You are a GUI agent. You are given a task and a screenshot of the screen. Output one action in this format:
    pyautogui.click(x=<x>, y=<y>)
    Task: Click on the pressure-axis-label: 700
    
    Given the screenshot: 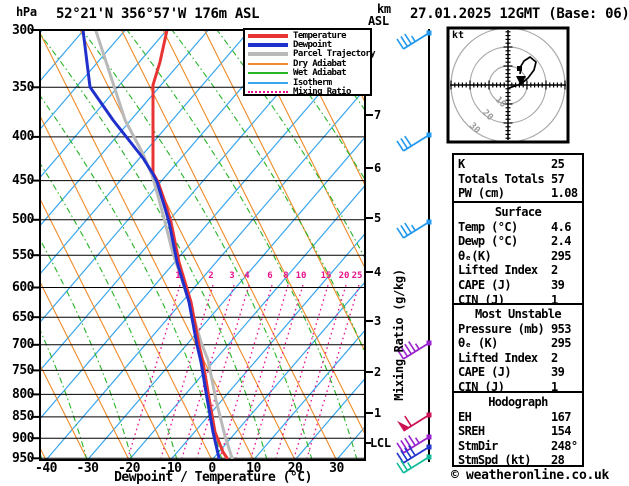 What is the action you would take?
    pyautogui.click(x=23, y=345)
    